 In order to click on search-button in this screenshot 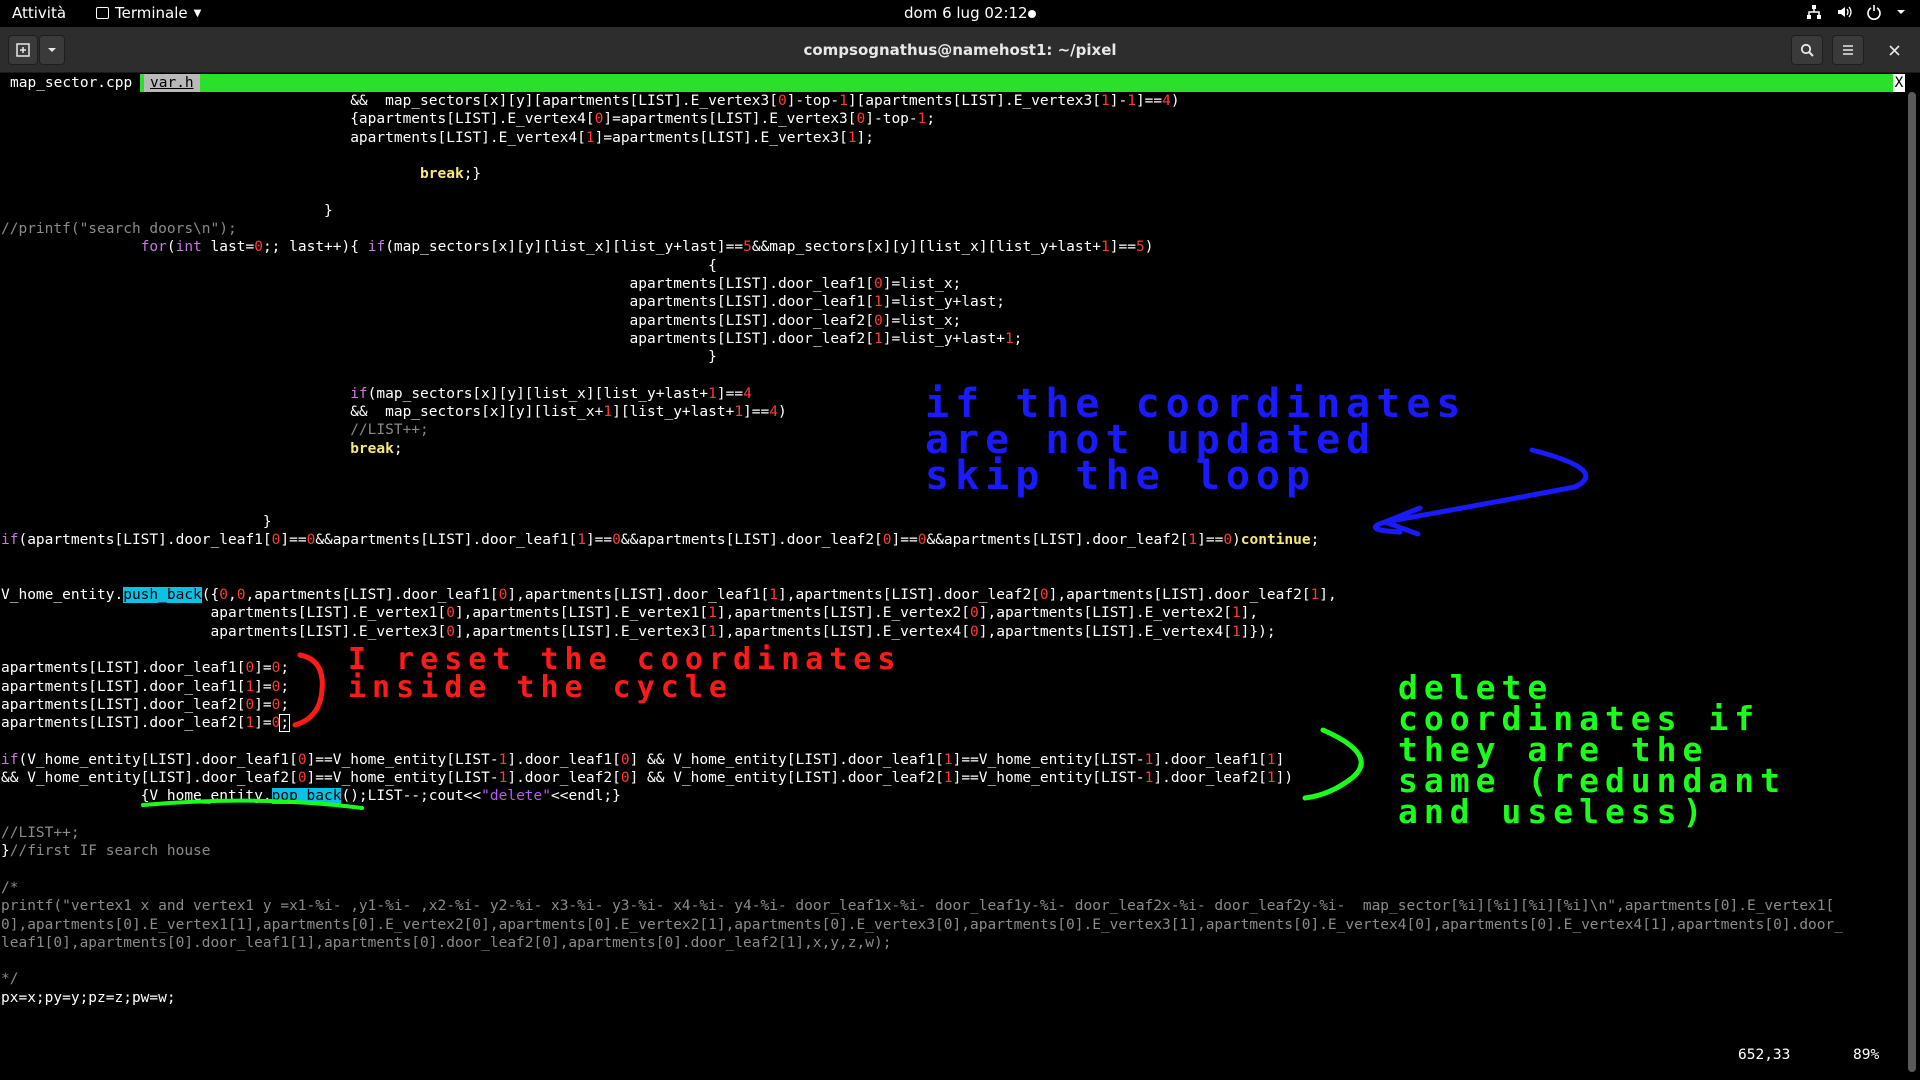, I will do `click(1807, 50)`.